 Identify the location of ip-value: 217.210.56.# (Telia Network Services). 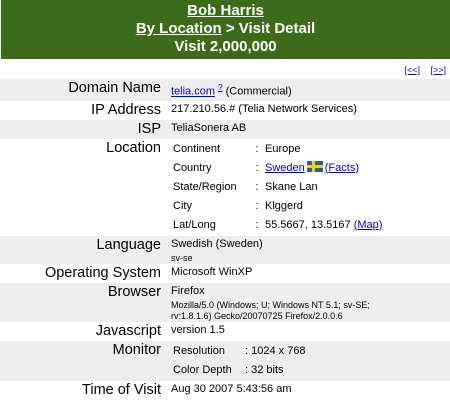
(264, 108).